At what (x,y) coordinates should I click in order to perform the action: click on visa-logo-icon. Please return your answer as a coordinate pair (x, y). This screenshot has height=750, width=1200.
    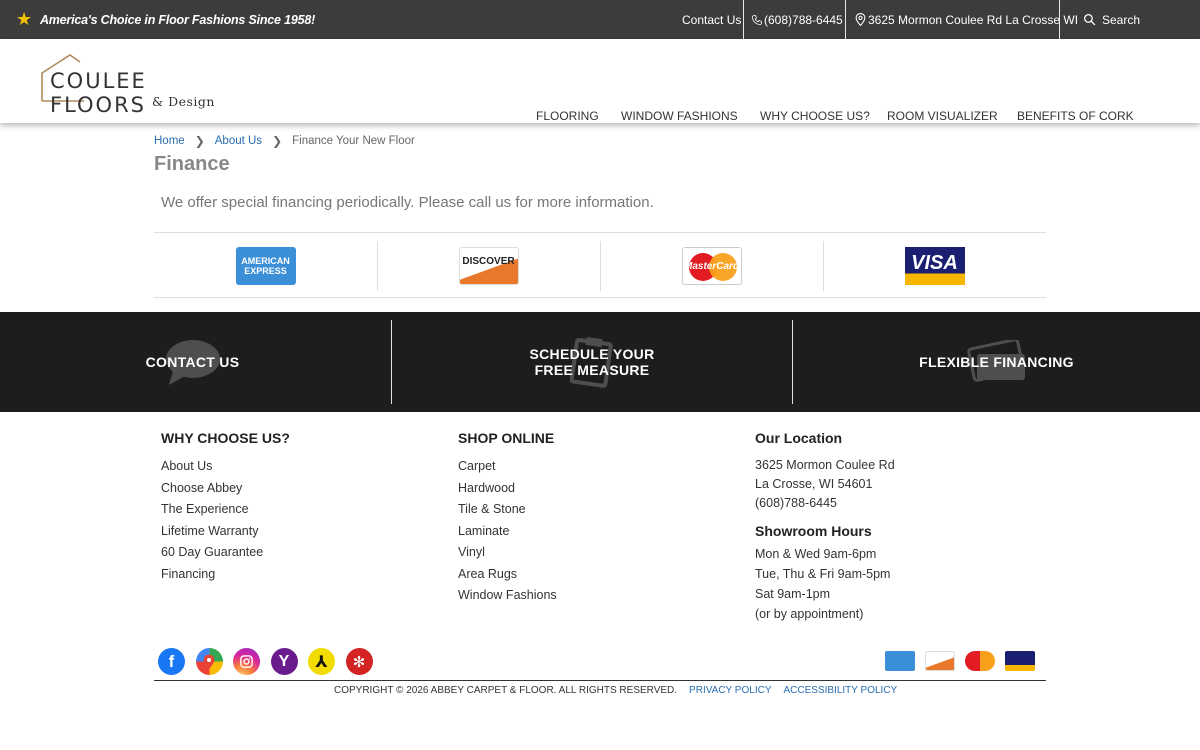
    Looking at the image, I should click on (1020, 661).